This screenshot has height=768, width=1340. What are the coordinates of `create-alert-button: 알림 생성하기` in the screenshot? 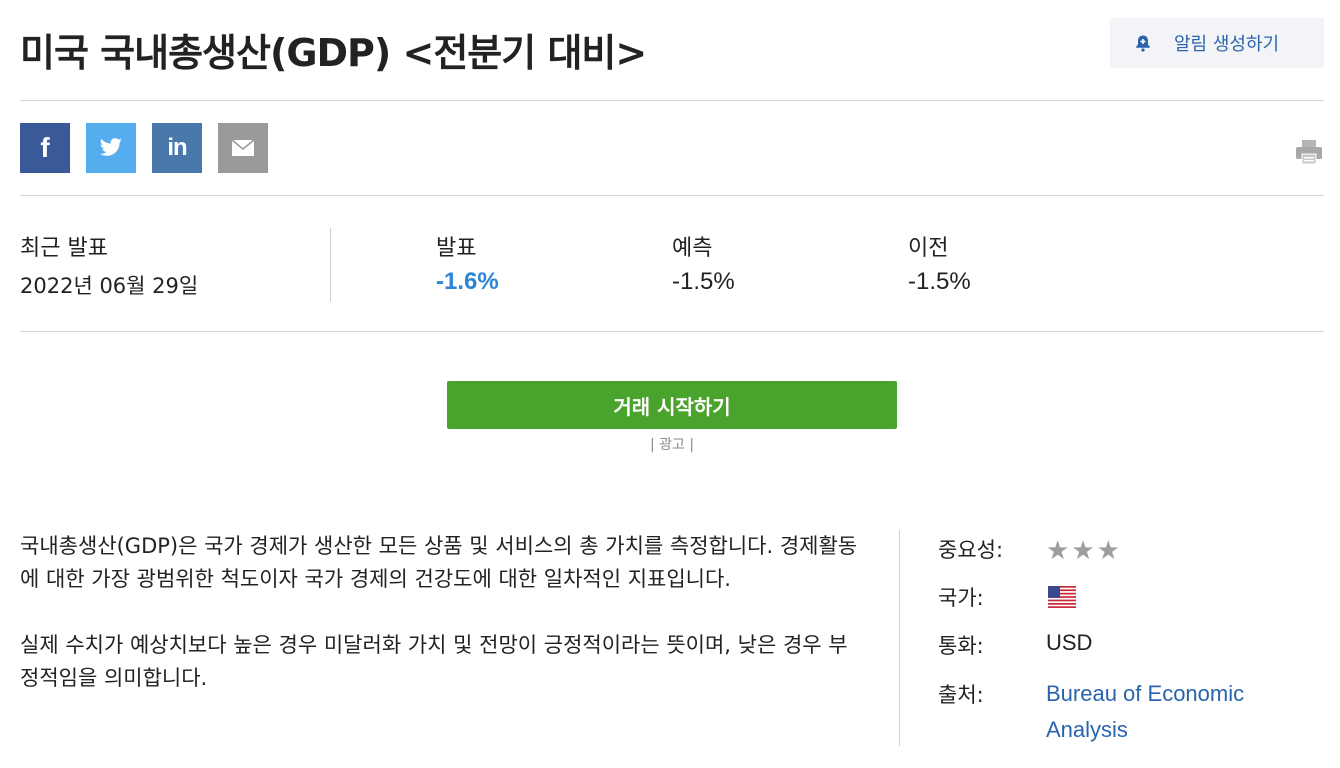 It's located at (1217, 43).